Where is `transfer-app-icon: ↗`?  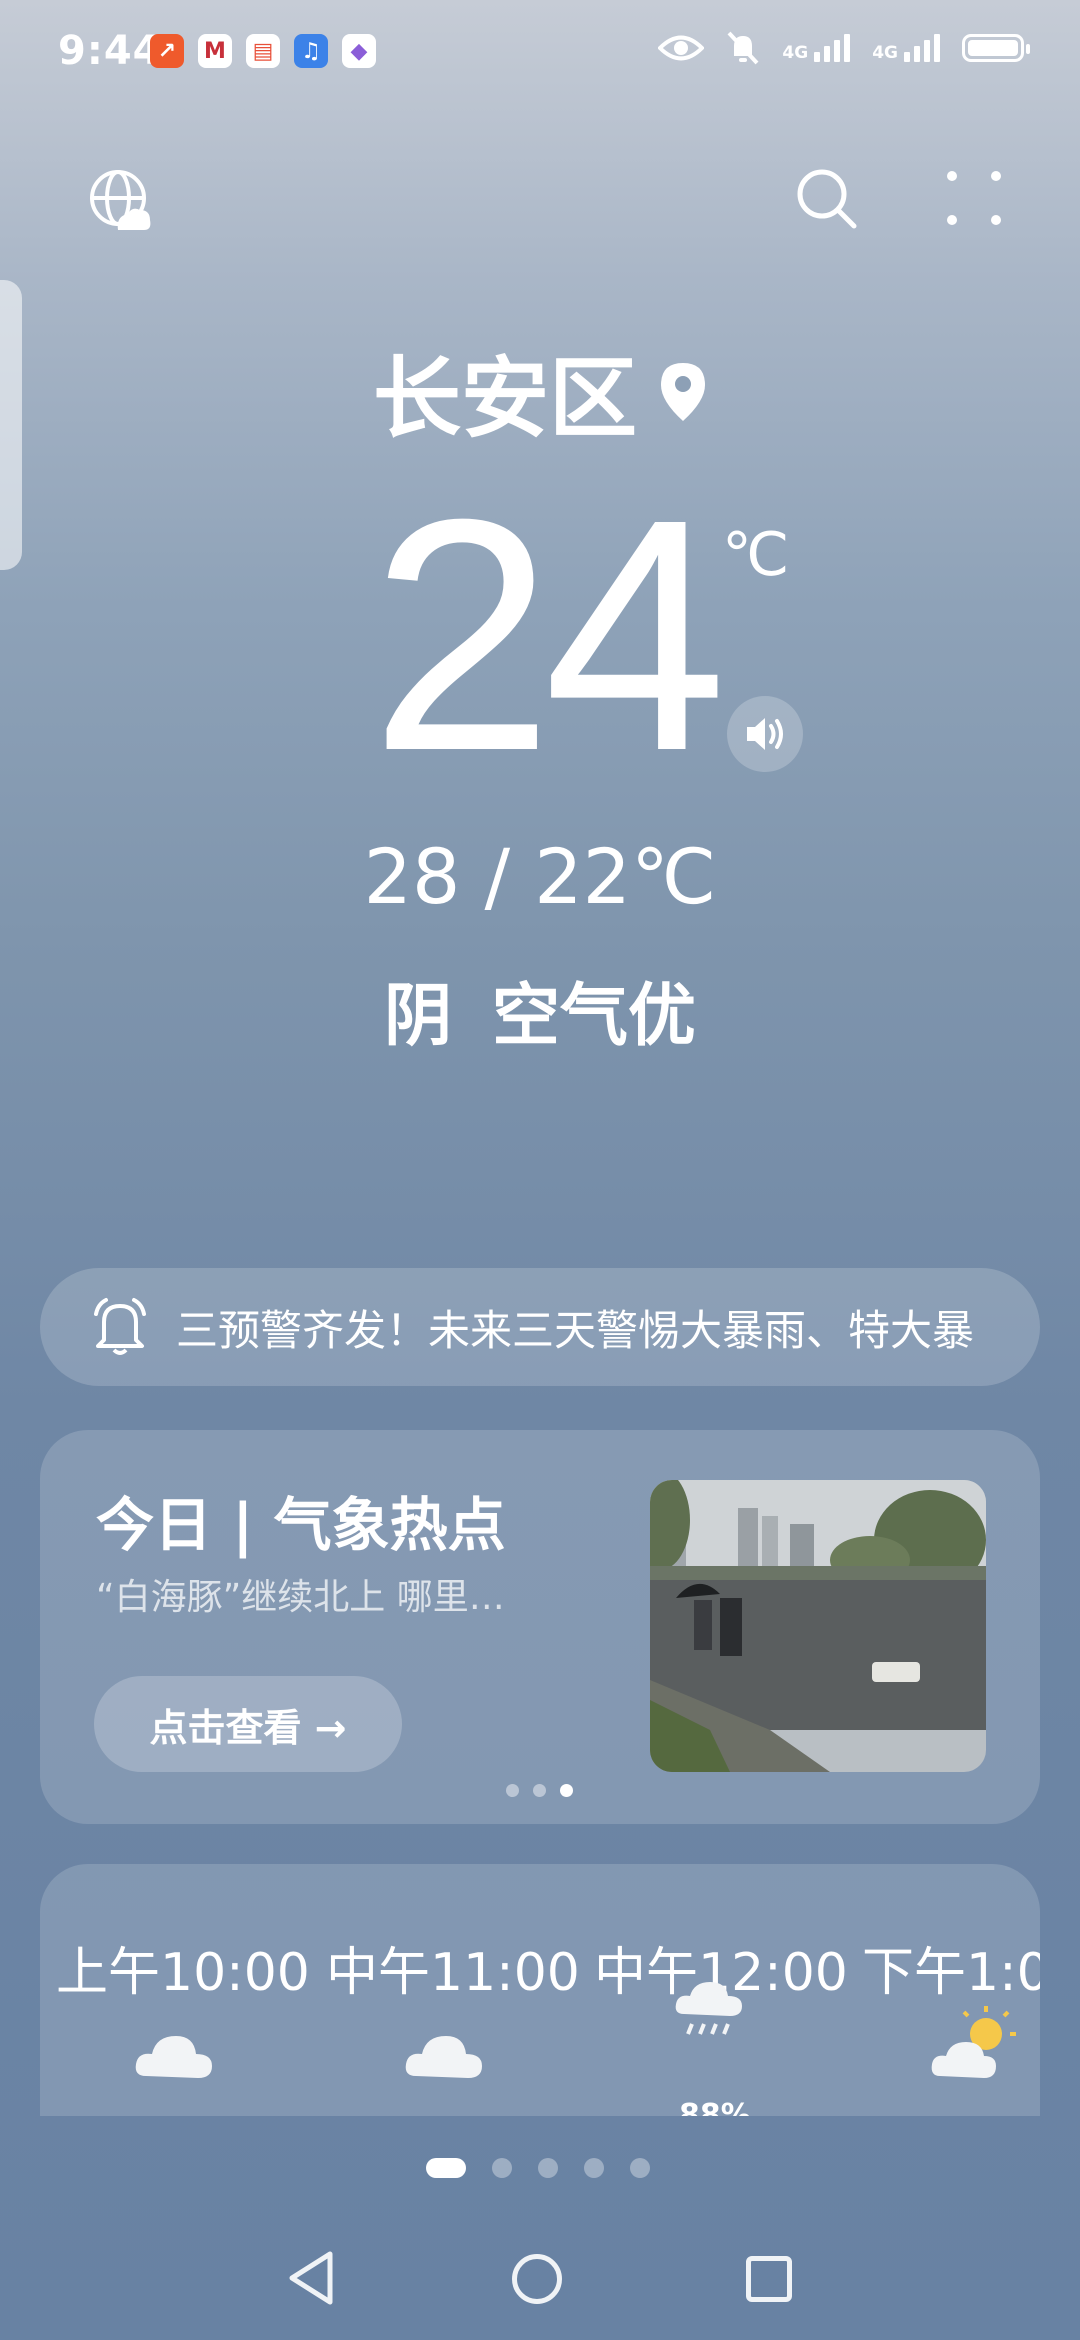
transfer-app-icon: ↗ is located at coordinates (167, 51).